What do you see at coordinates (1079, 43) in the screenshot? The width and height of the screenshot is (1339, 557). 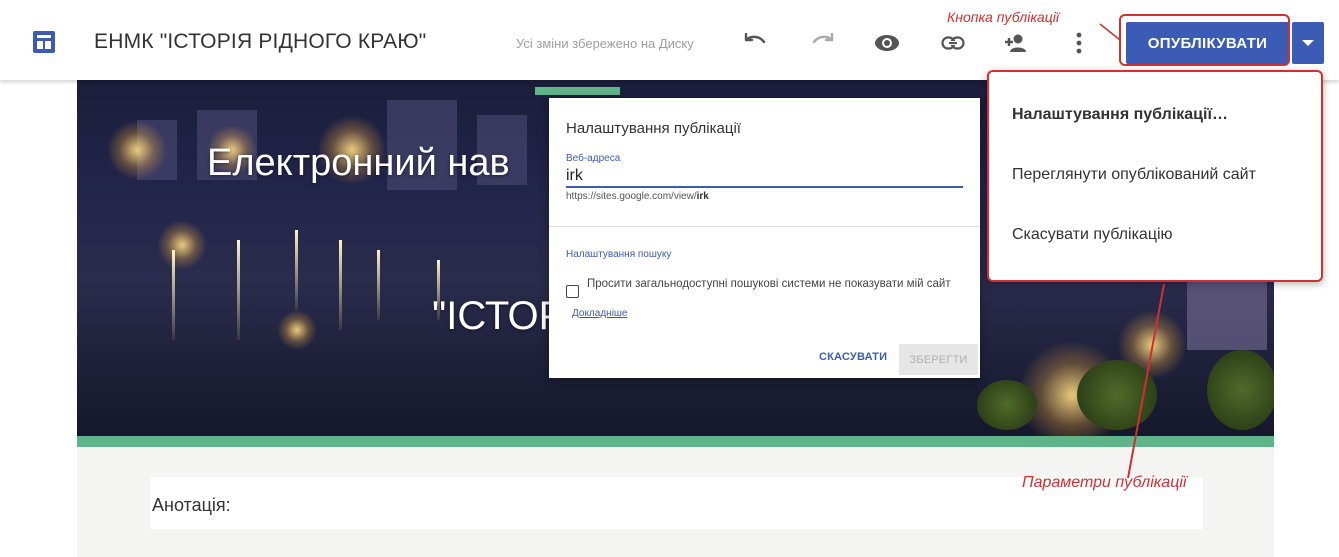 I see `more-vert-icon` at bounding box center [1079, 43].